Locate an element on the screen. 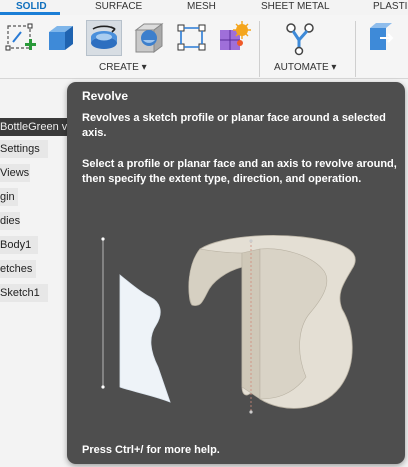 The height and width of the screenshot is (467, 408). revolve-icon is located at coordinates (104, 37).